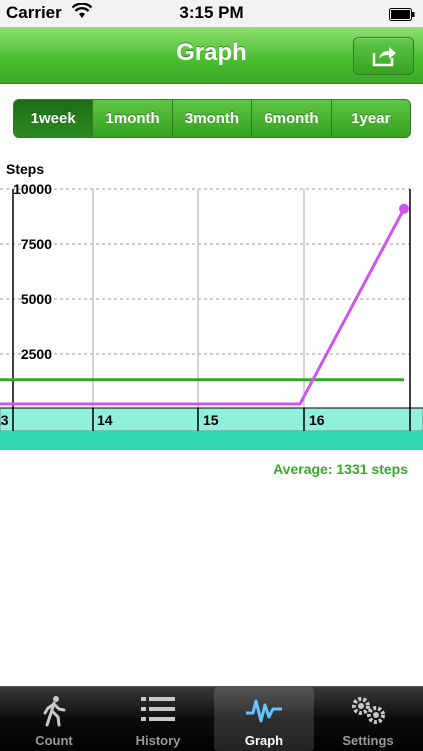  What do you see at coordinates (25, 169) in the screenshot?
I see `y-axis-title: Steps` at bounding box center [25, 169].